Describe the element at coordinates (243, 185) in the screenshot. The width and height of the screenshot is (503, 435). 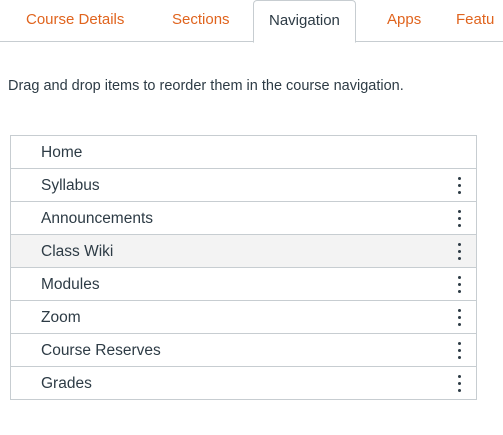
I see `nav-item-syllabus: Syllabus` at that location.